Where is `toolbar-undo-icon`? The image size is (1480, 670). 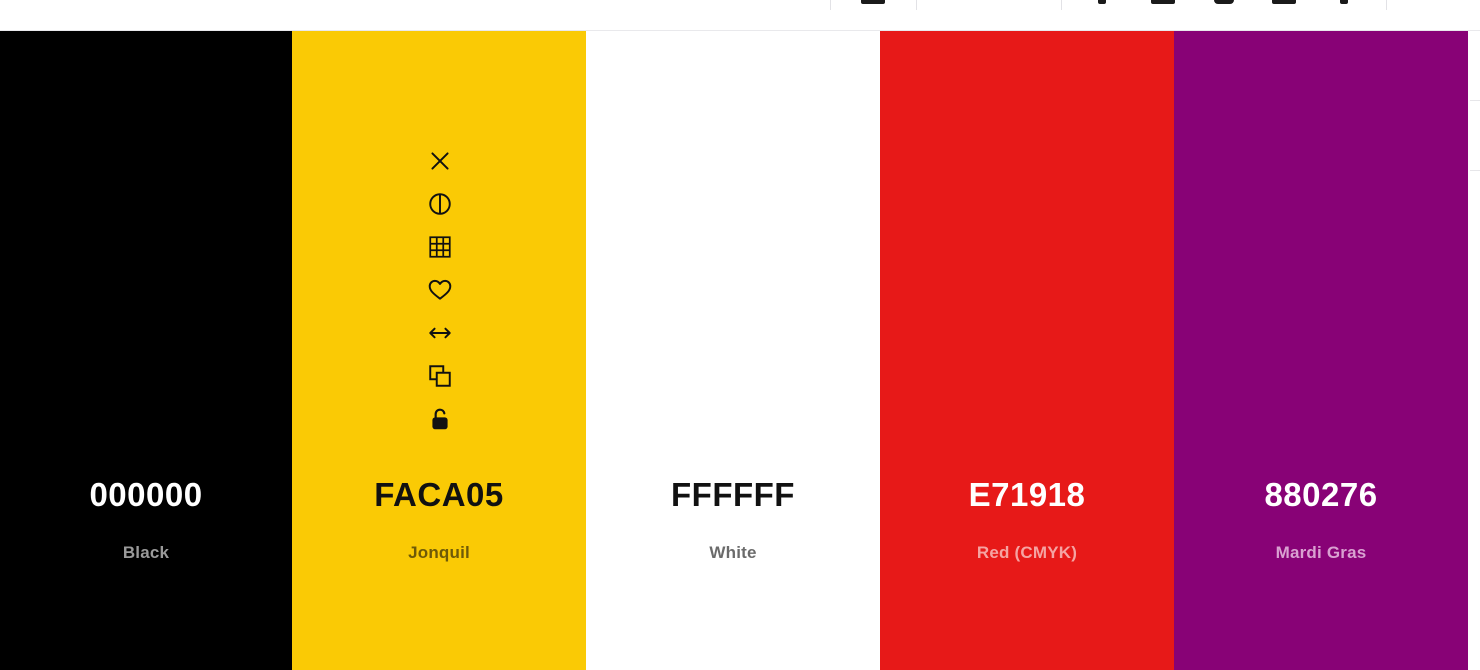 toolbar-undo-icon is located at coordinates (1102, 2).